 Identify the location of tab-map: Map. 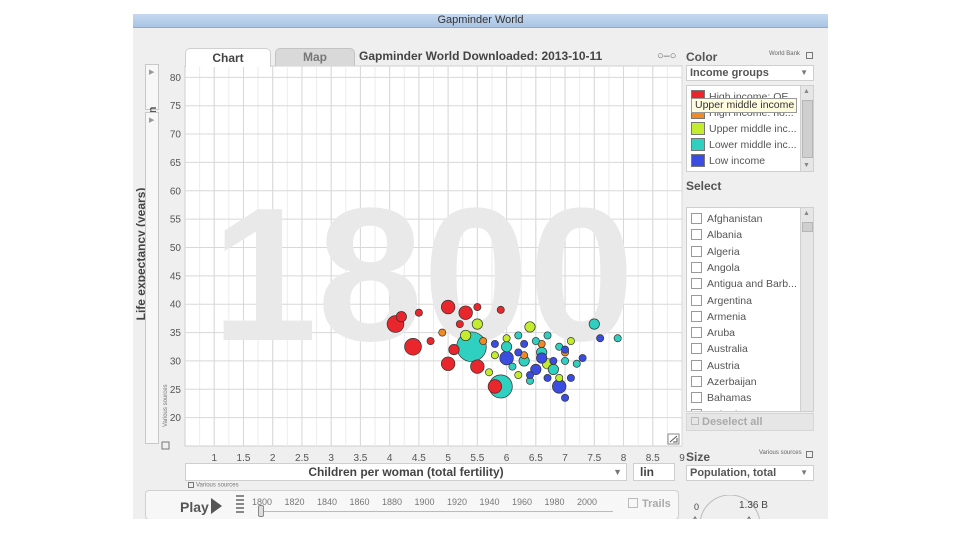
(315, 57).